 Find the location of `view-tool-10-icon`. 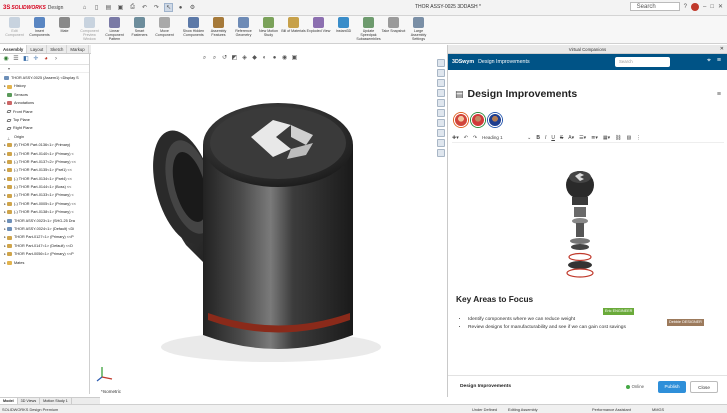

view-tool-10-icon is located at coordinates (441, 153).